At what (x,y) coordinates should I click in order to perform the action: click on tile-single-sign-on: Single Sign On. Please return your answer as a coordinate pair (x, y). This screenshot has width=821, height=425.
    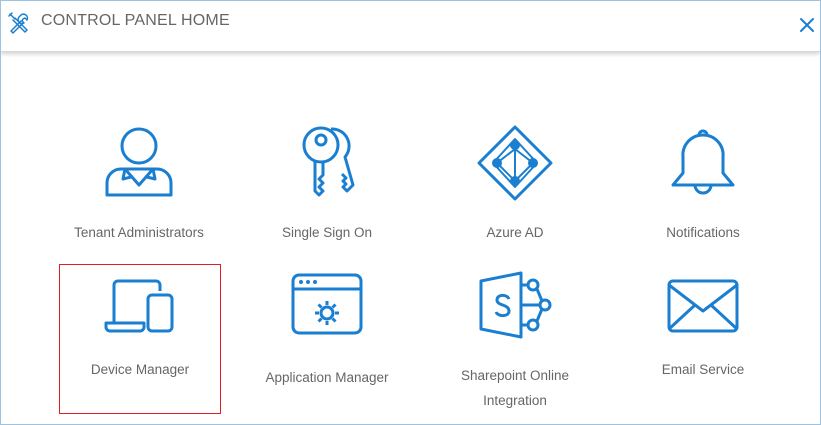
    Looking at the image, I should click on (327, 184).